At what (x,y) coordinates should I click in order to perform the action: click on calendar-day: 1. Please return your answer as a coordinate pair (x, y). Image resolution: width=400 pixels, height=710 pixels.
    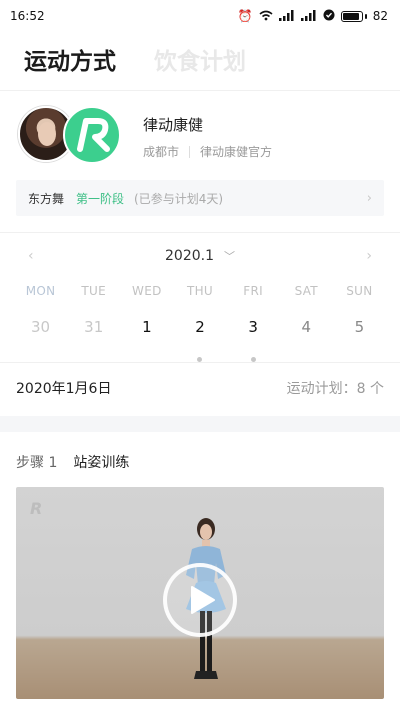
    Looking at the image, I should click on (146, 327).